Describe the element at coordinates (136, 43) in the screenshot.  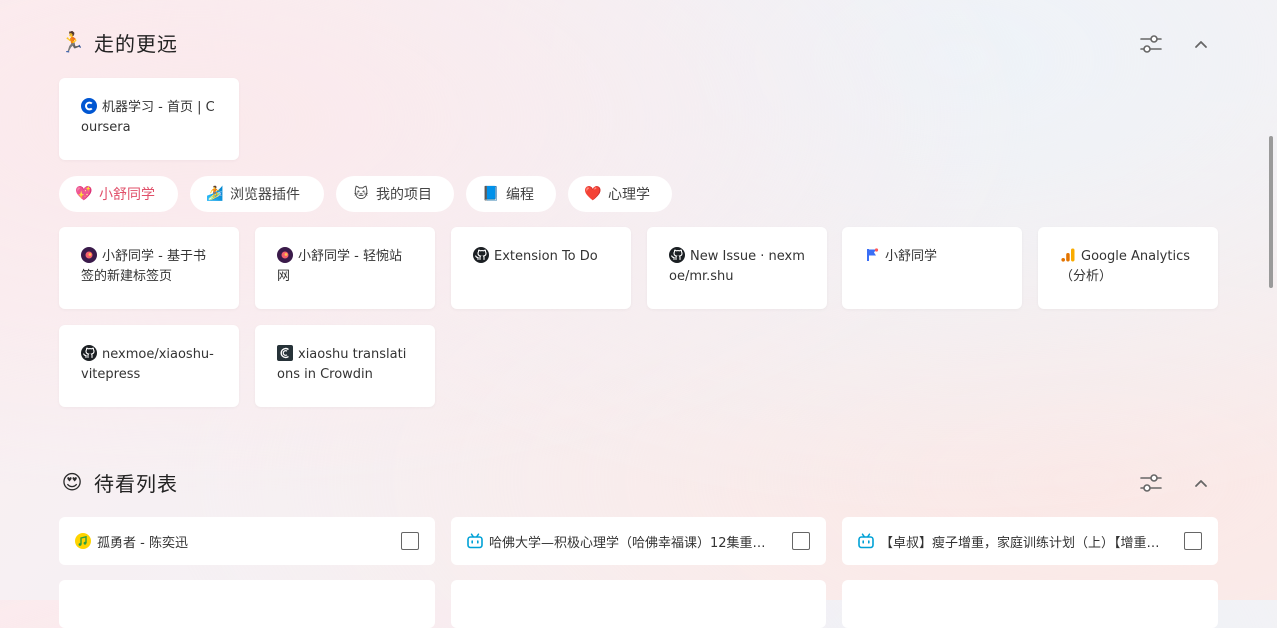
I see `section-title: 走的更远` at that location.